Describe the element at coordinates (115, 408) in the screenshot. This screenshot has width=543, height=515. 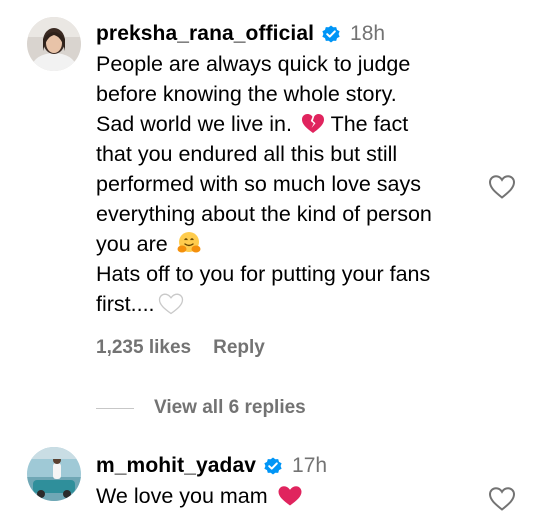
I see `divider-line` at that location.